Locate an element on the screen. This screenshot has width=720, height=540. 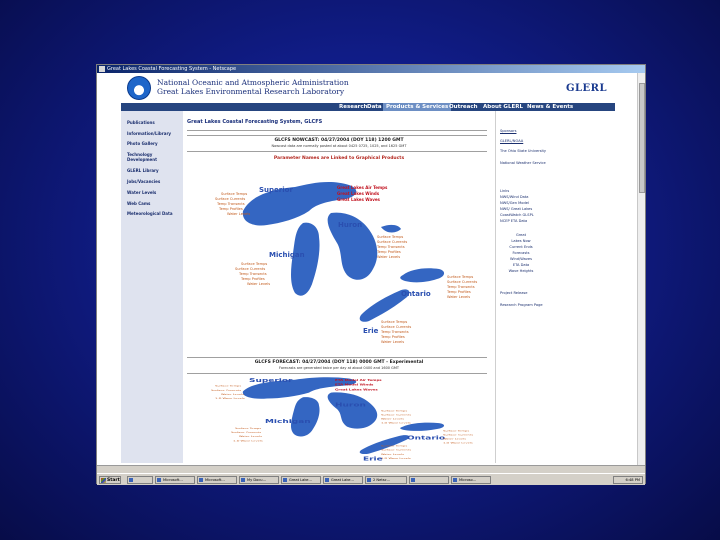
huron-param: Surface Currents is located at coordinates (392, 242).